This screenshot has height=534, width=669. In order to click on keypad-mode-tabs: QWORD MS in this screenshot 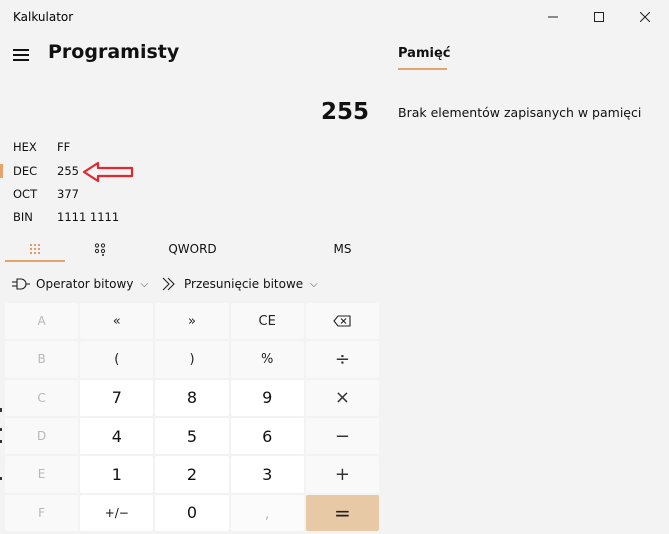, I will do `click(190, 249)`.